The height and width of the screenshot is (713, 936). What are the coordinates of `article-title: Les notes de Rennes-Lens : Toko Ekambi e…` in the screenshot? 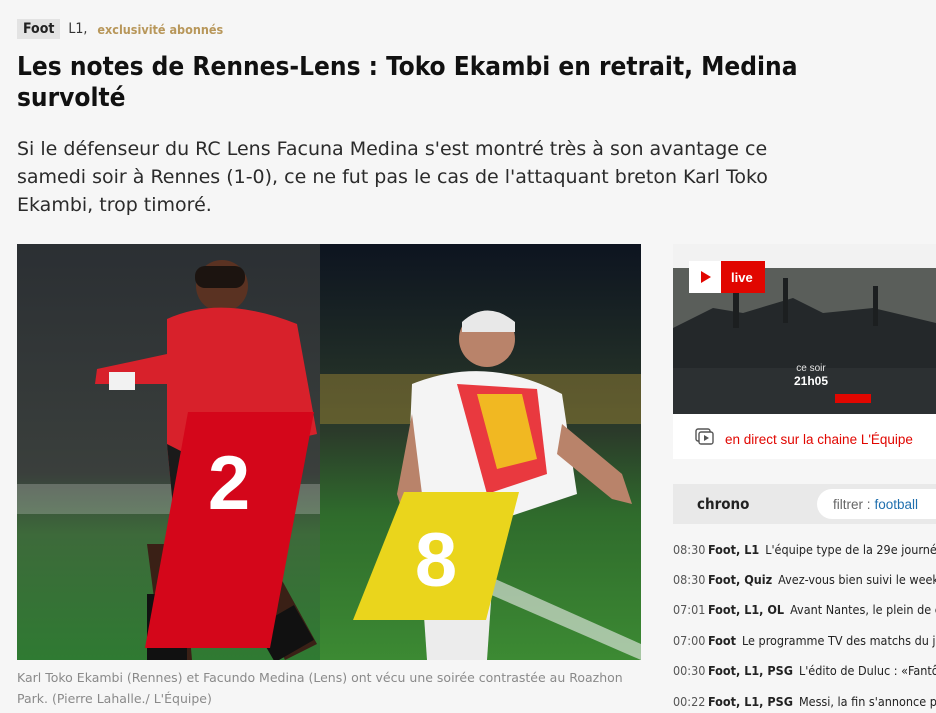 It's located at (407, 82).